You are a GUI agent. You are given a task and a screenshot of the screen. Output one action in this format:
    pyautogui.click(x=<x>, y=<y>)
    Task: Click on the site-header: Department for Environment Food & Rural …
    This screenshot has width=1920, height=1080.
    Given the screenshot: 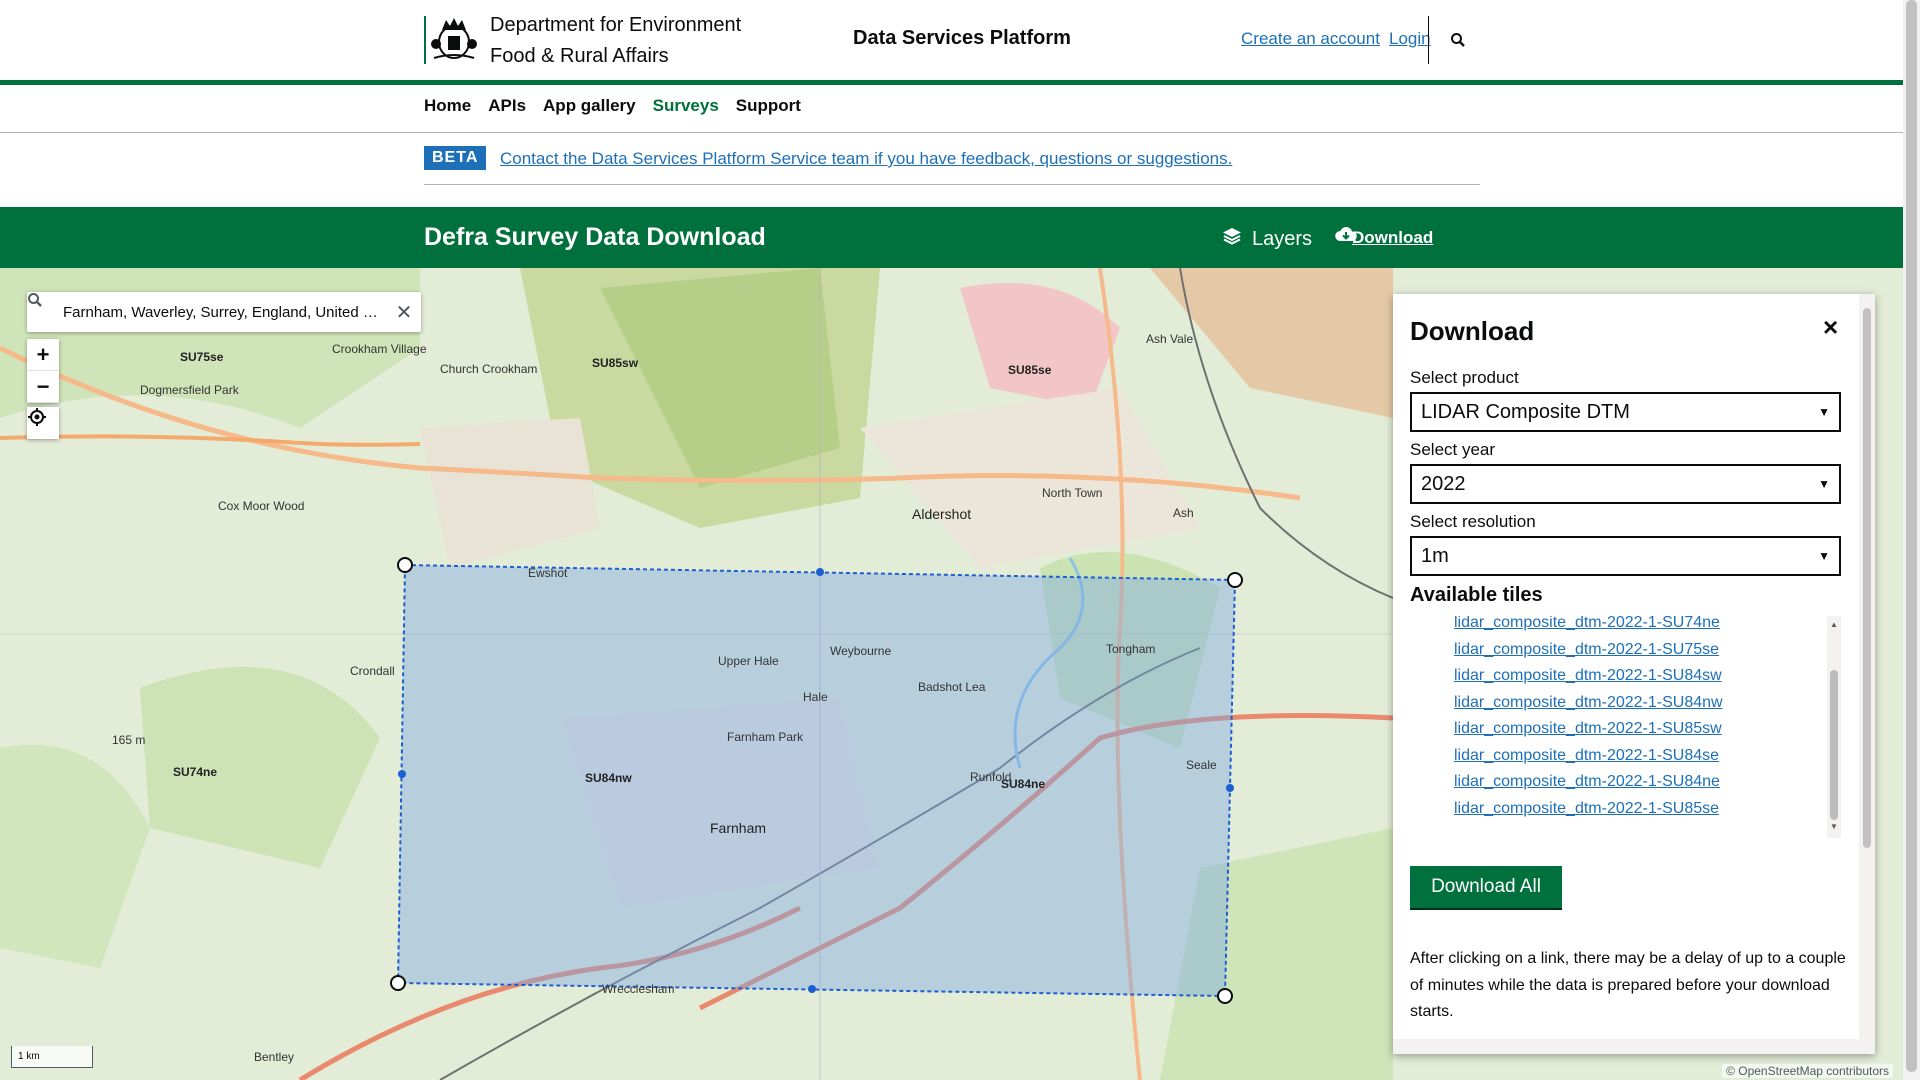 What is the action you would take?
    pyautogui.click(x=951, y=40)
    